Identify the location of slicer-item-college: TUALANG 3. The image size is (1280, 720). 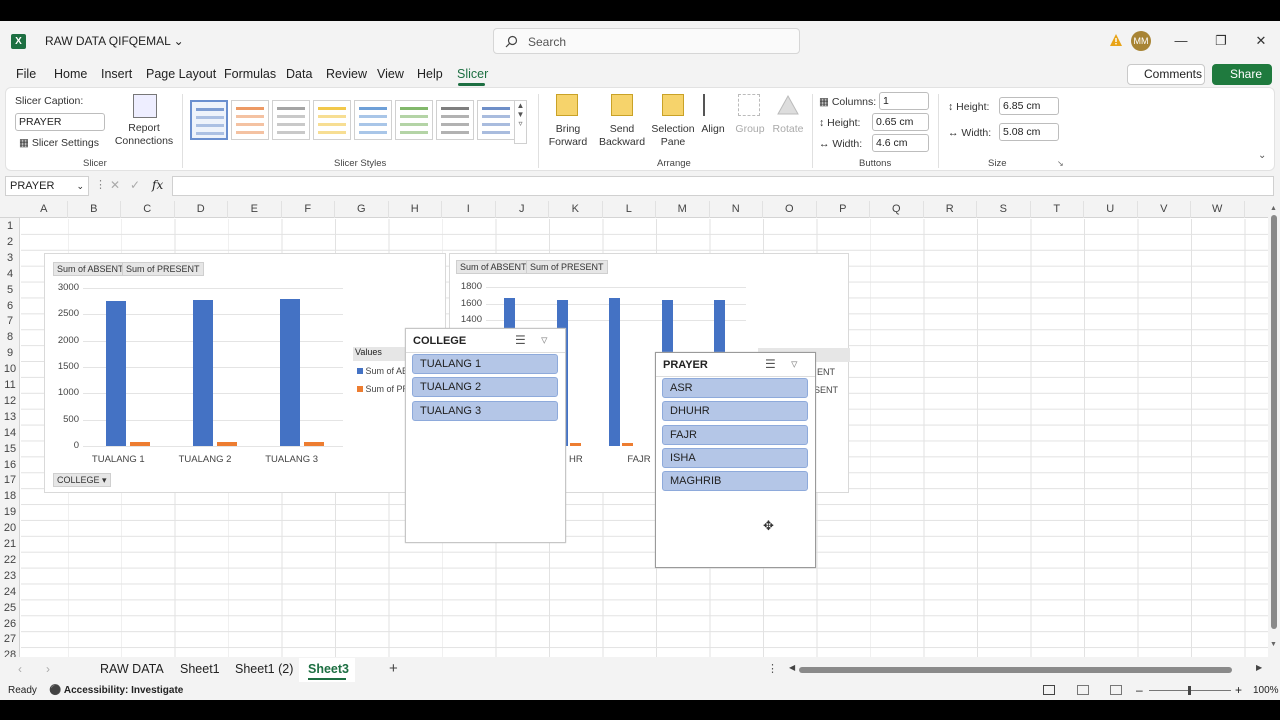
(485, 410).